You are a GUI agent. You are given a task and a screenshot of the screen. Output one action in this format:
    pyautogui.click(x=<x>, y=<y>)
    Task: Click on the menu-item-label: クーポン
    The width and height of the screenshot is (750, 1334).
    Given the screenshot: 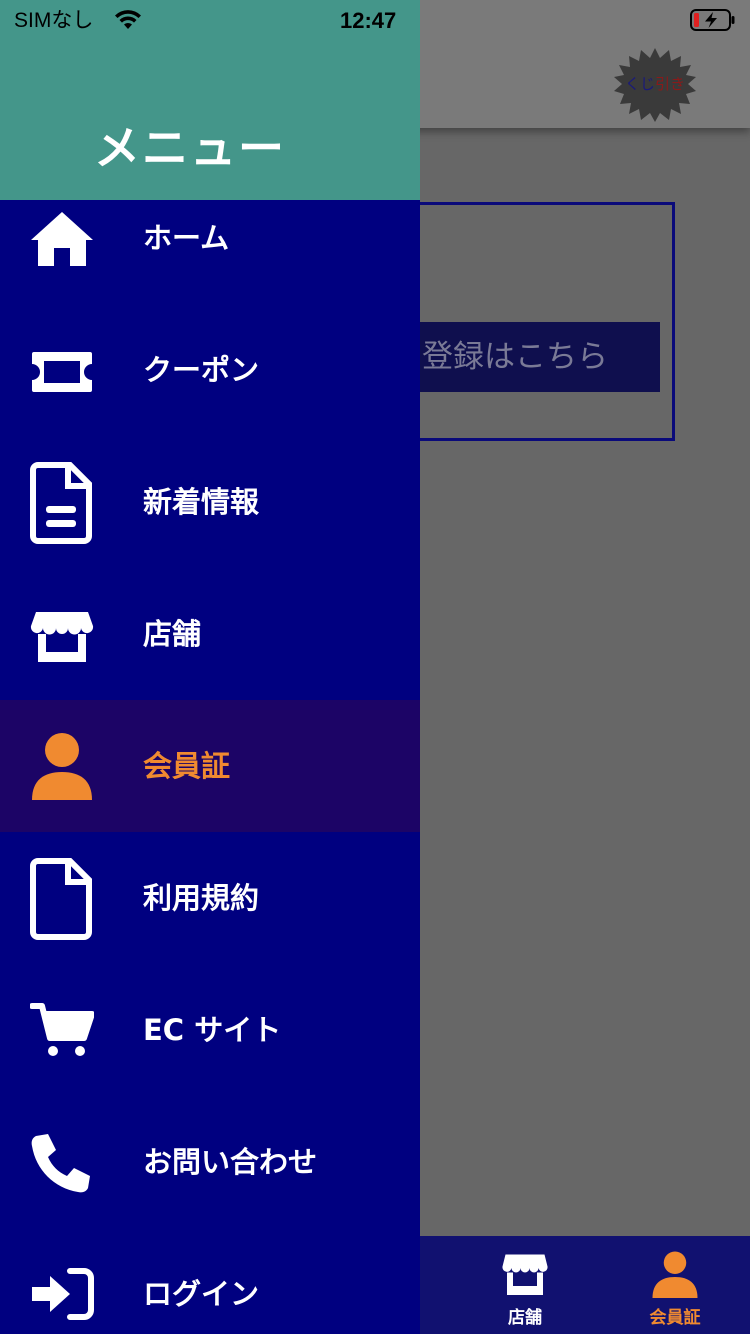 What is the action you would take?
    pyautogui.click(x=201, y=370)
    